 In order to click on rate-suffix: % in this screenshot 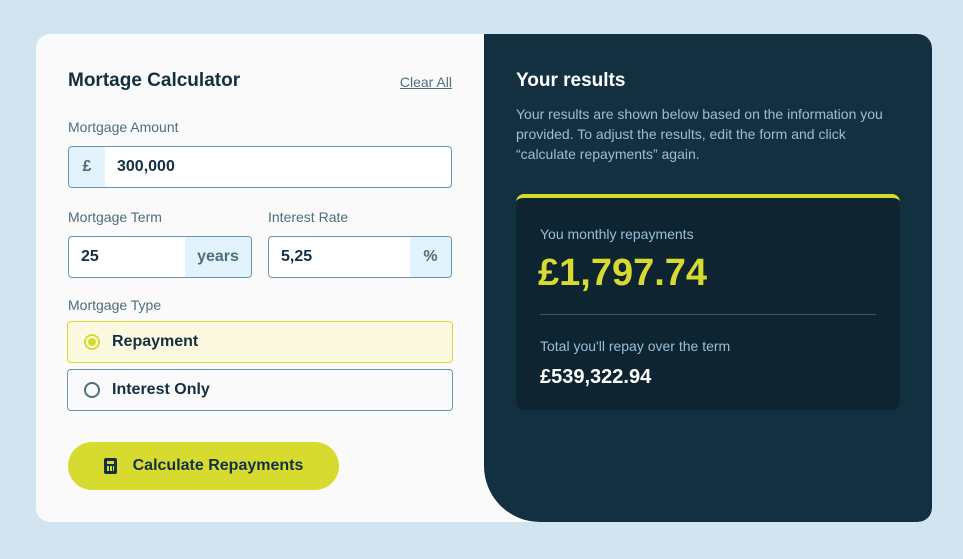, I will do `click(430, 257)`.